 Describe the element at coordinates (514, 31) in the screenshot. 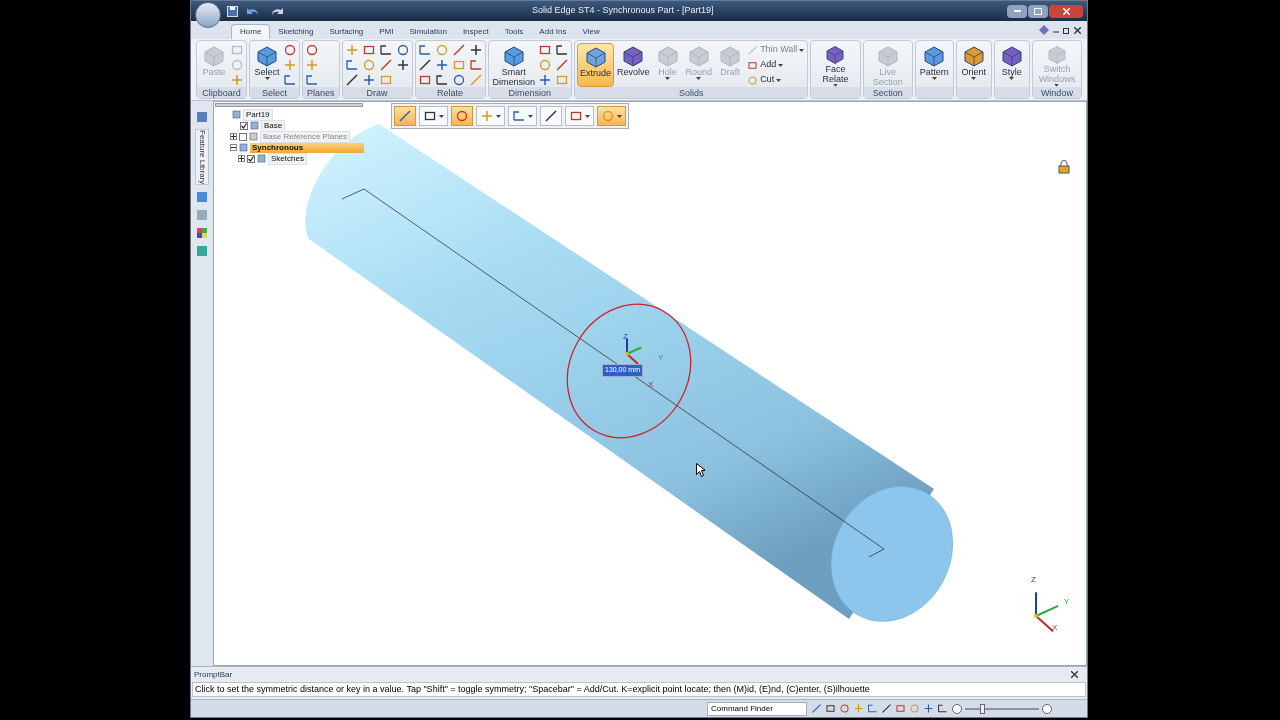

I see `ribbon-tab: Tools` at that location.